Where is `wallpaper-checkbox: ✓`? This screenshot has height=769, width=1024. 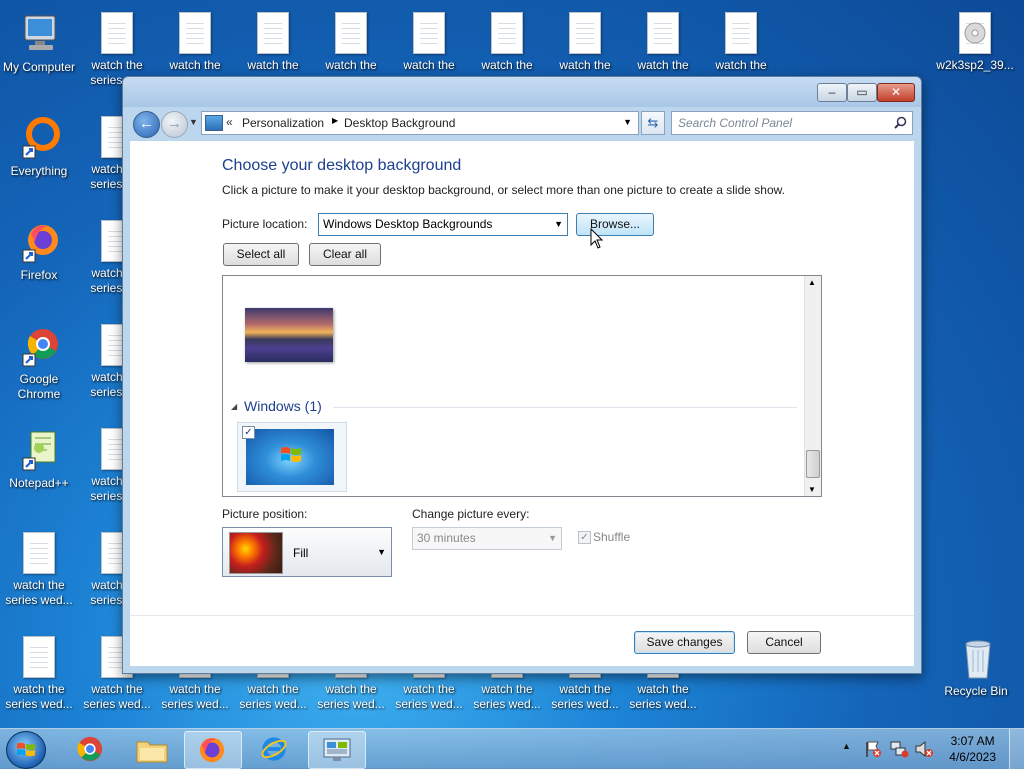 wallpaper-checkbox: ✓ is located at coordinates (248, 432).